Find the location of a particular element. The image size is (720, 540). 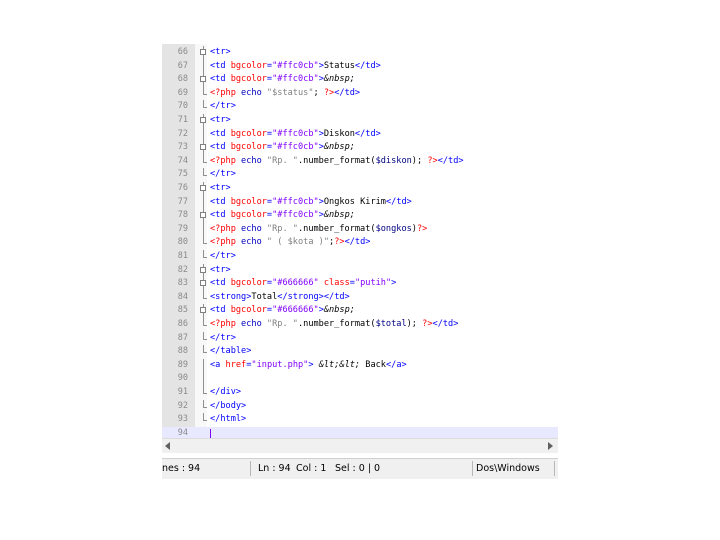

code-token: <tr> is located at coordinates (220, 120).